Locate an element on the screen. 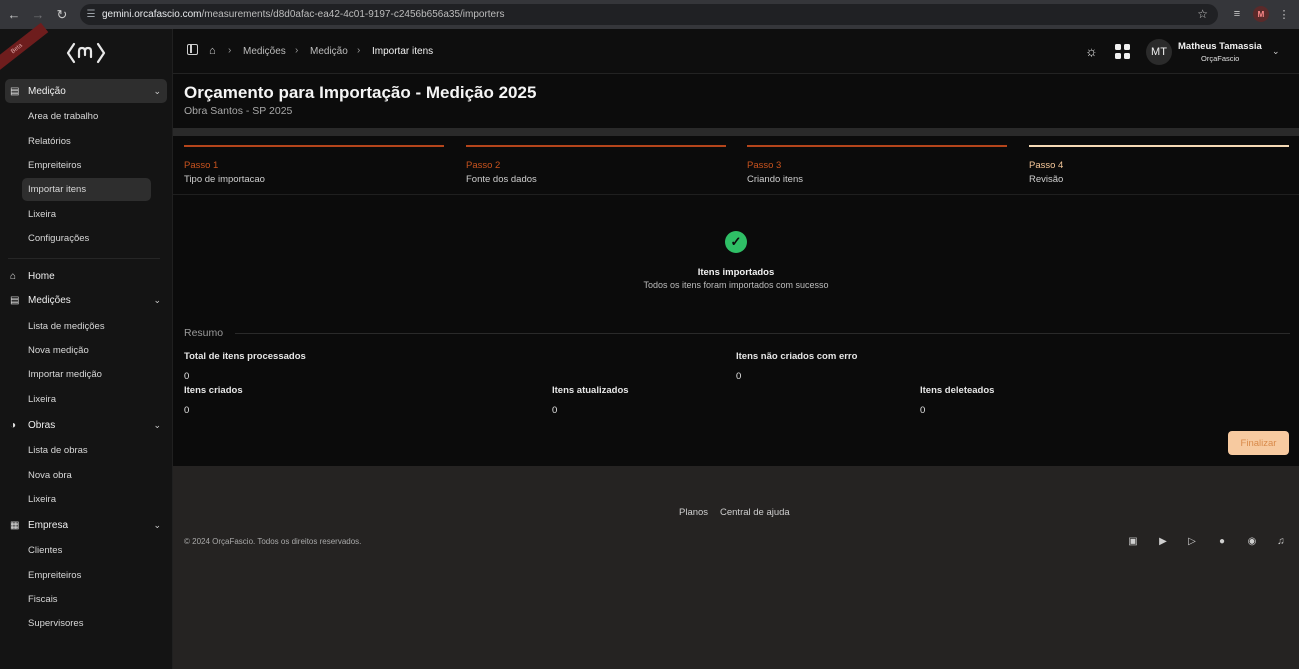 The height and width of the screenshot is (669, 1299). stat-deleted-value: 0 is located at coordinates (923, 410).